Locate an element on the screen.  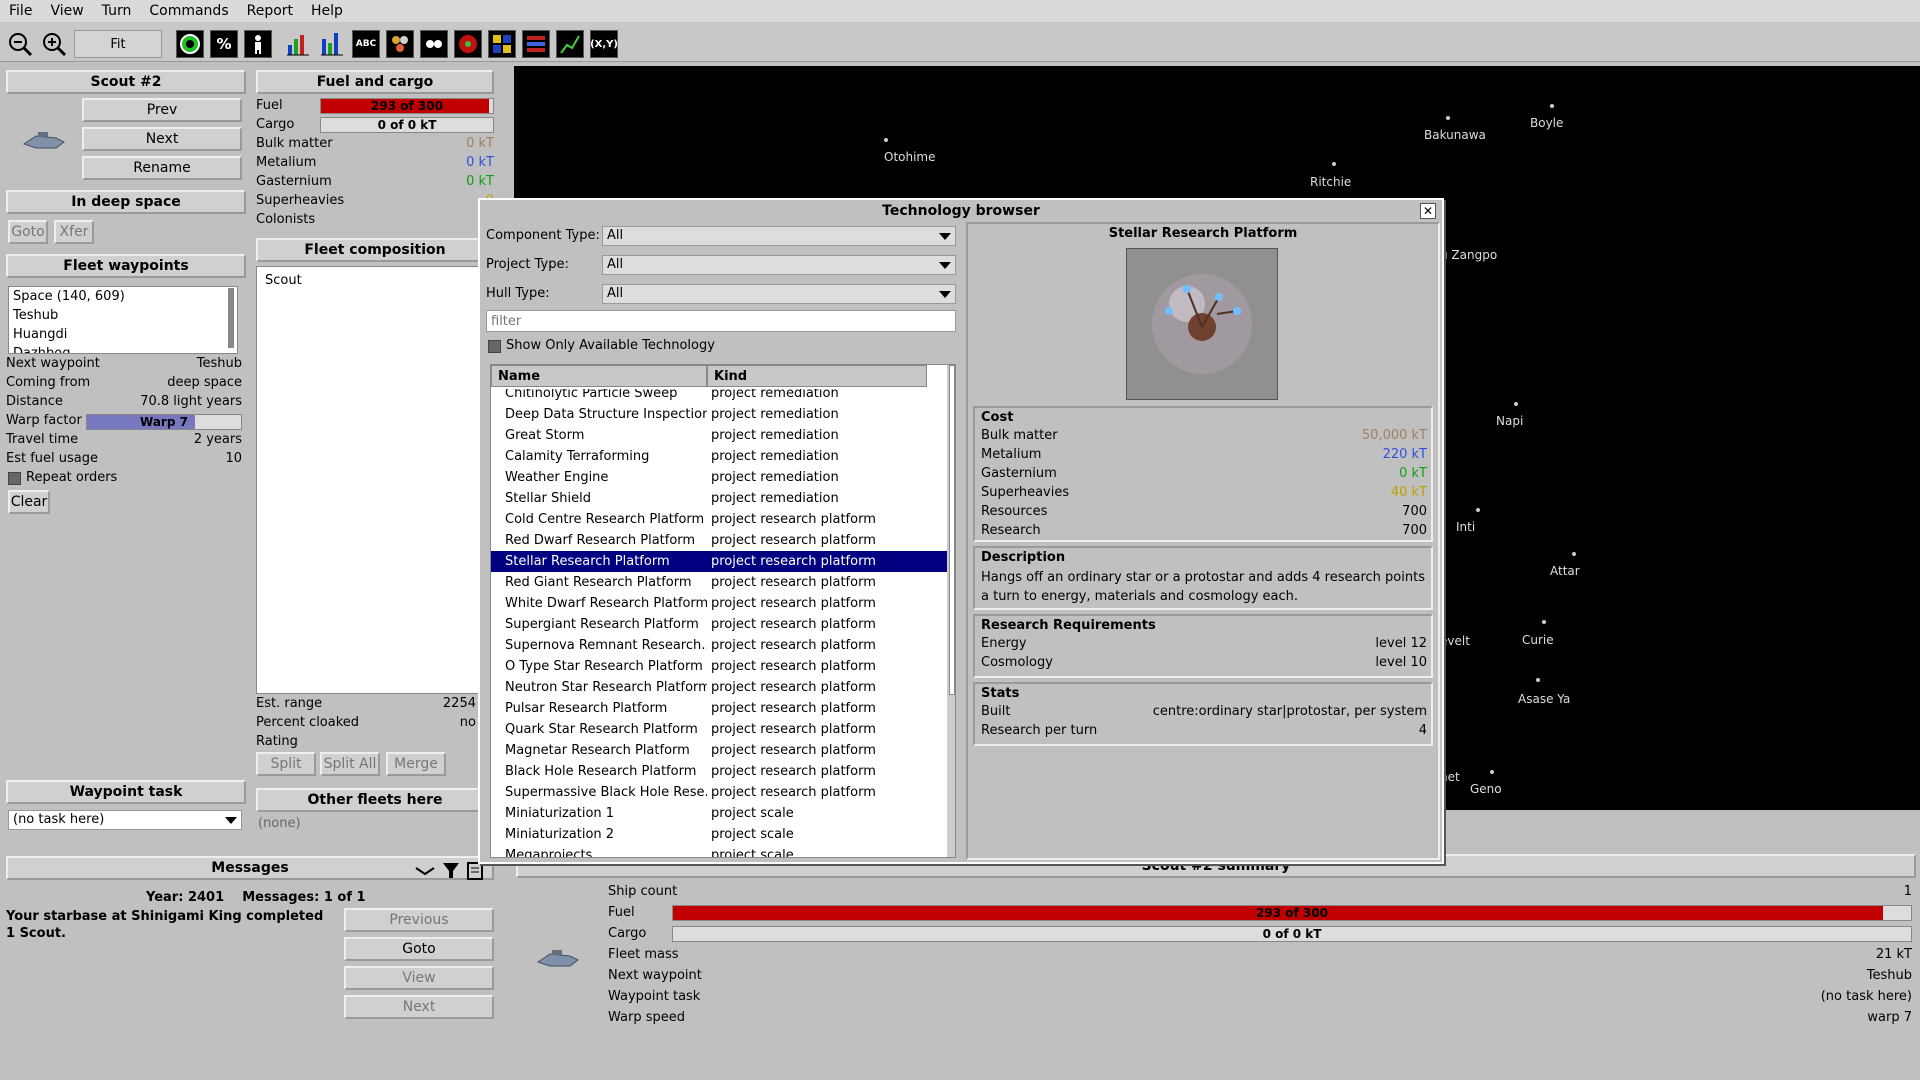
prev-button: Prev is located at coordinates (162, 110).